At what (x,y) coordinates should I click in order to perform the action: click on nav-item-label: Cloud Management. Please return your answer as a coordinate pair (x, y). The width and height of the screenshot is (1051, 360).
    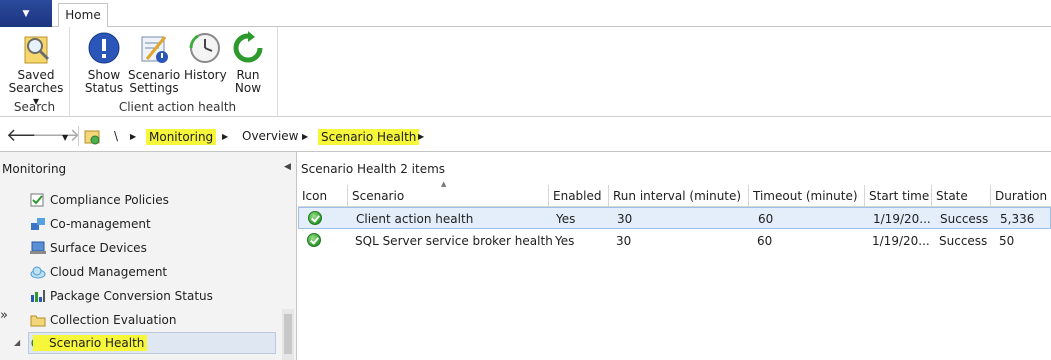
    Looking at the image, I should click on (109, 272).